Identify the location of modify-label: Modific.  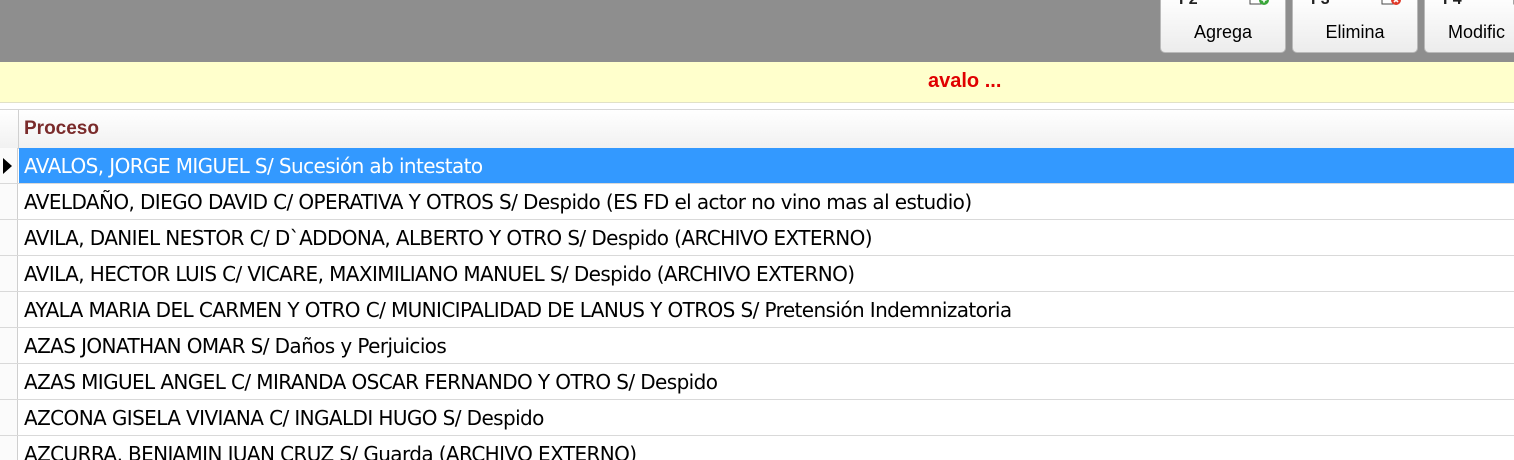
(1477, 32).